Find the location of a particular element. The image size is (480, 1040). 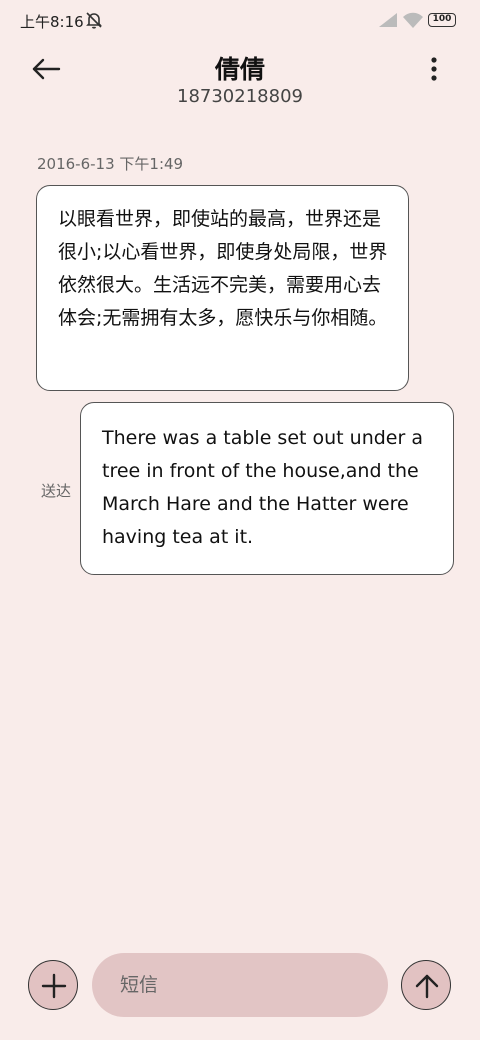

send-button is located at coordinates (426, 985).